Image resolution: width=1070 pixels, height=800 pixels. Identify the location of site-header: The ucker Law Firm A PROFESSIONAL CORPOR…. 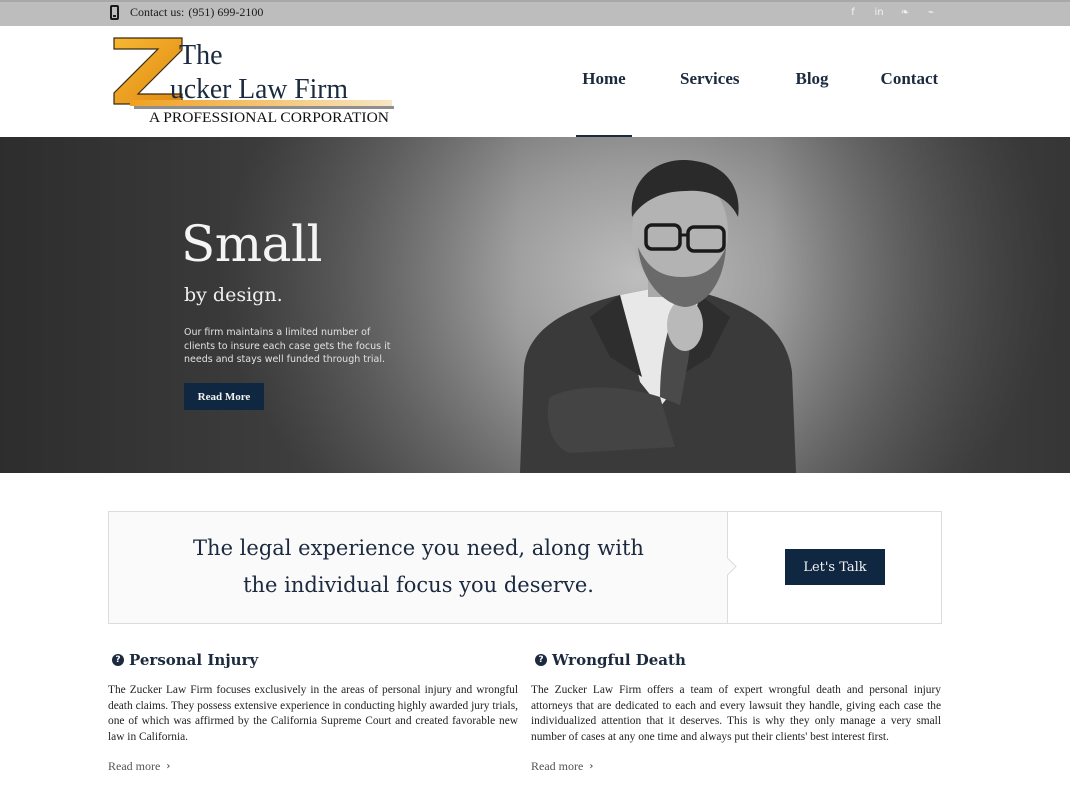
(535, 81).